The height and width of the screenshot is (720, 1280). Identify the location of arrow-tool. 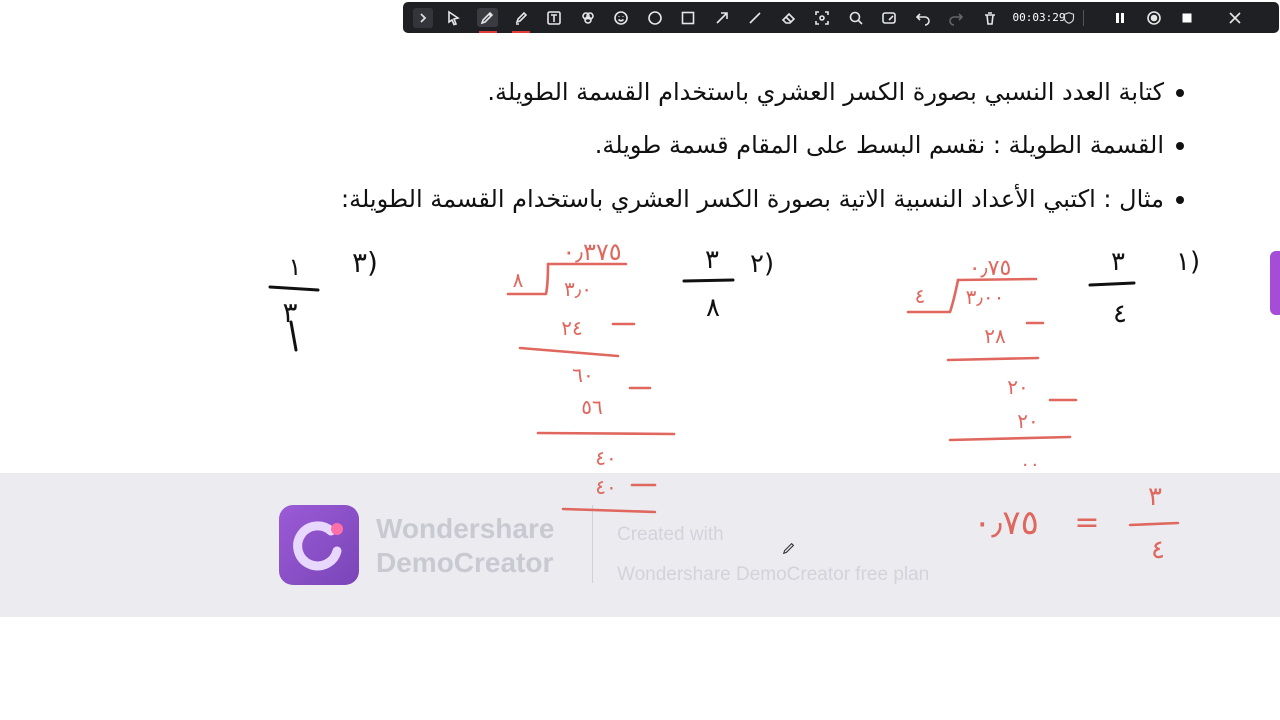
(722, 17).